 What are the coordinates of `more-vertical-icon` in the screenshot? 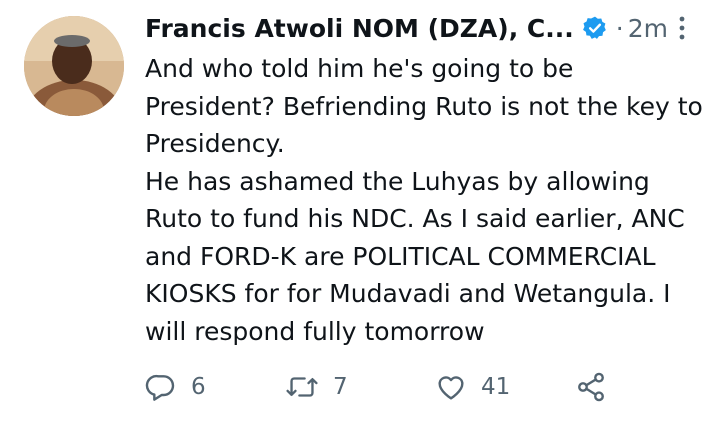 It's located at (682, 28).